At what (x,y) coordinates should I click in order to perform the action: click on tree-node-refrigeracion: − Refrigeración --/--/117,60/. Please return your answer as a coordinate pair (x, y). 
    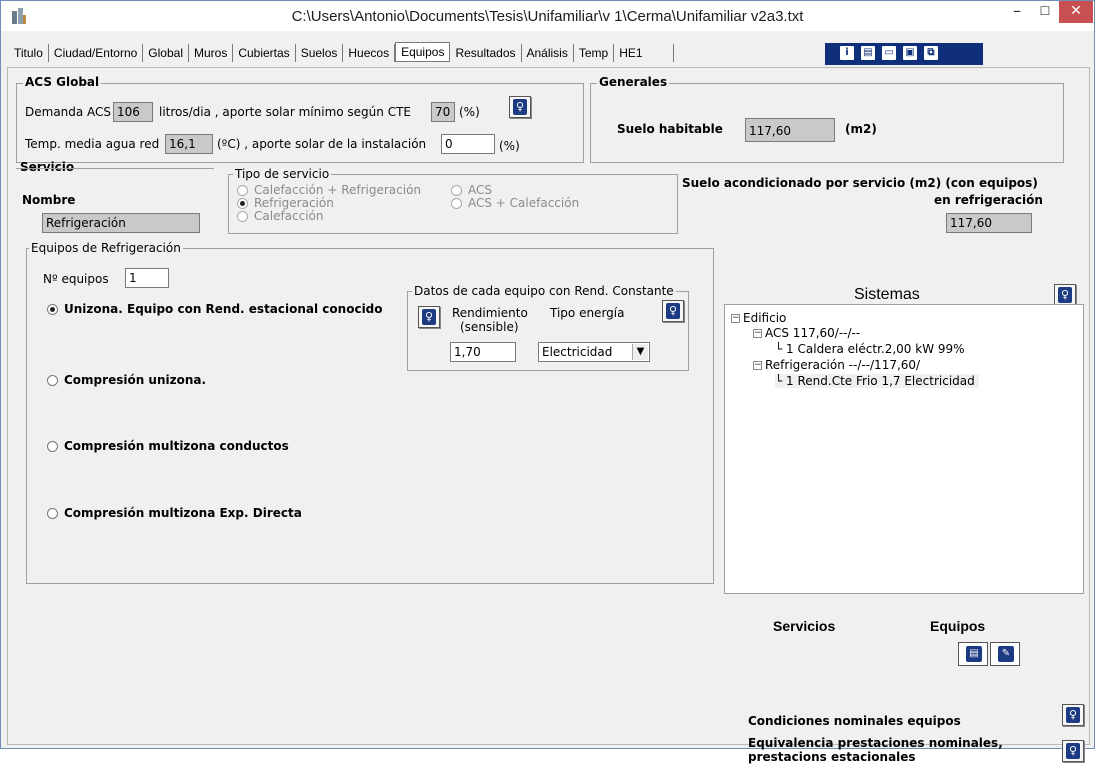
    Looking at the image, I should click on (836, 365).